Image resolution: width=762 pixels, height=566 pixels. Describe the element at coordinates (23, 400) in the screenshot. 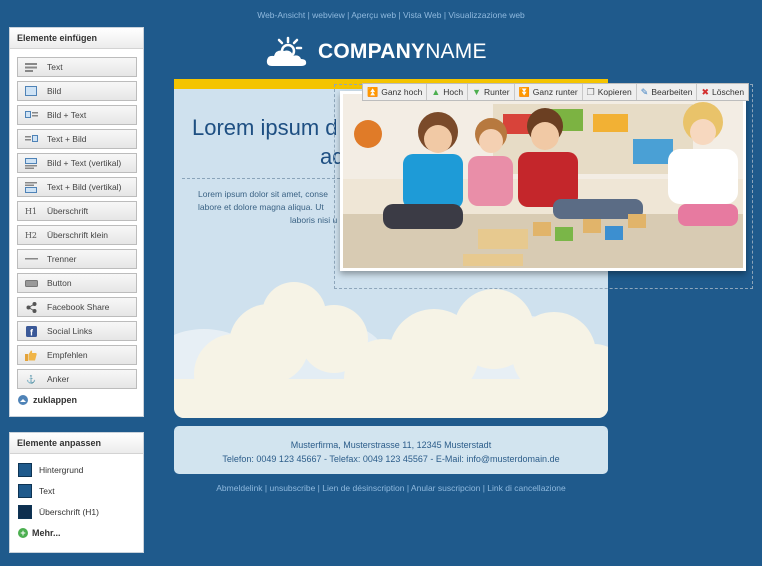

I see `collapse-icon` at that location.